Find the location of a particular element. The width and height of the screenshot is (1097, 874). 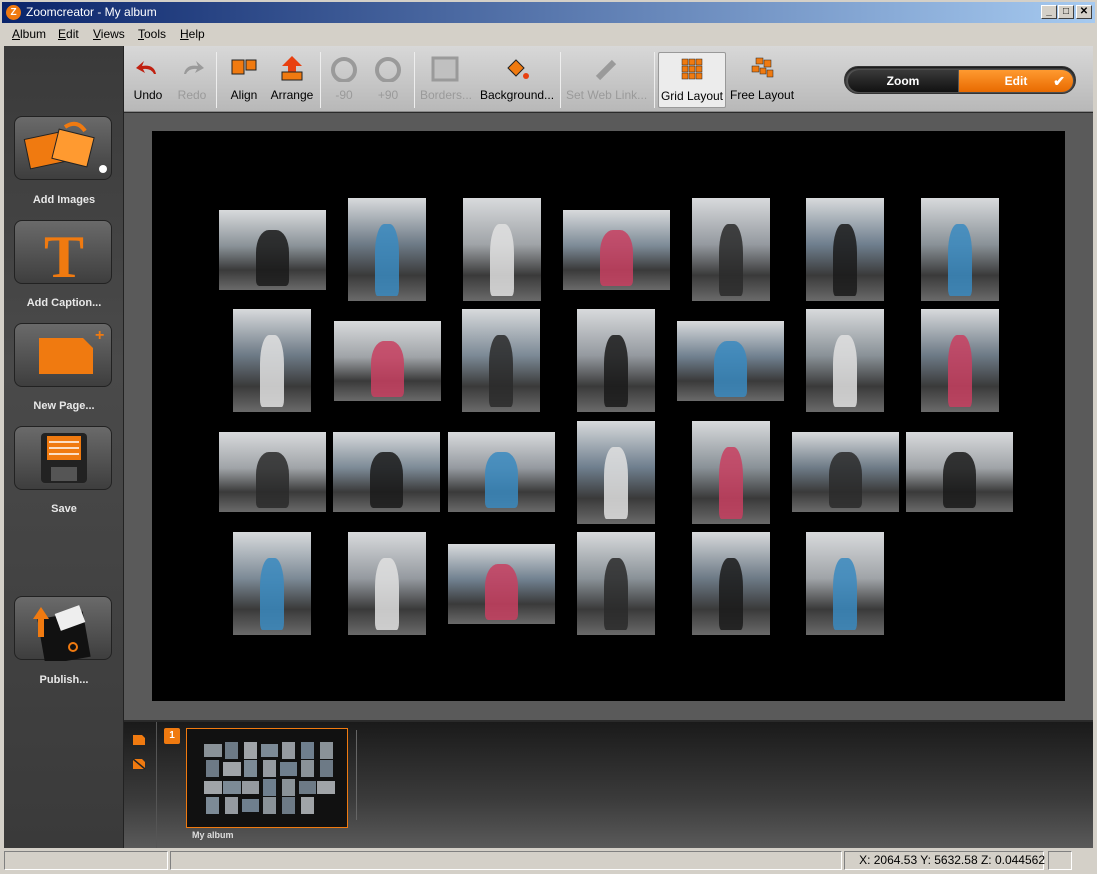

caption-t-icon: T is located at coordinates (64, 257).